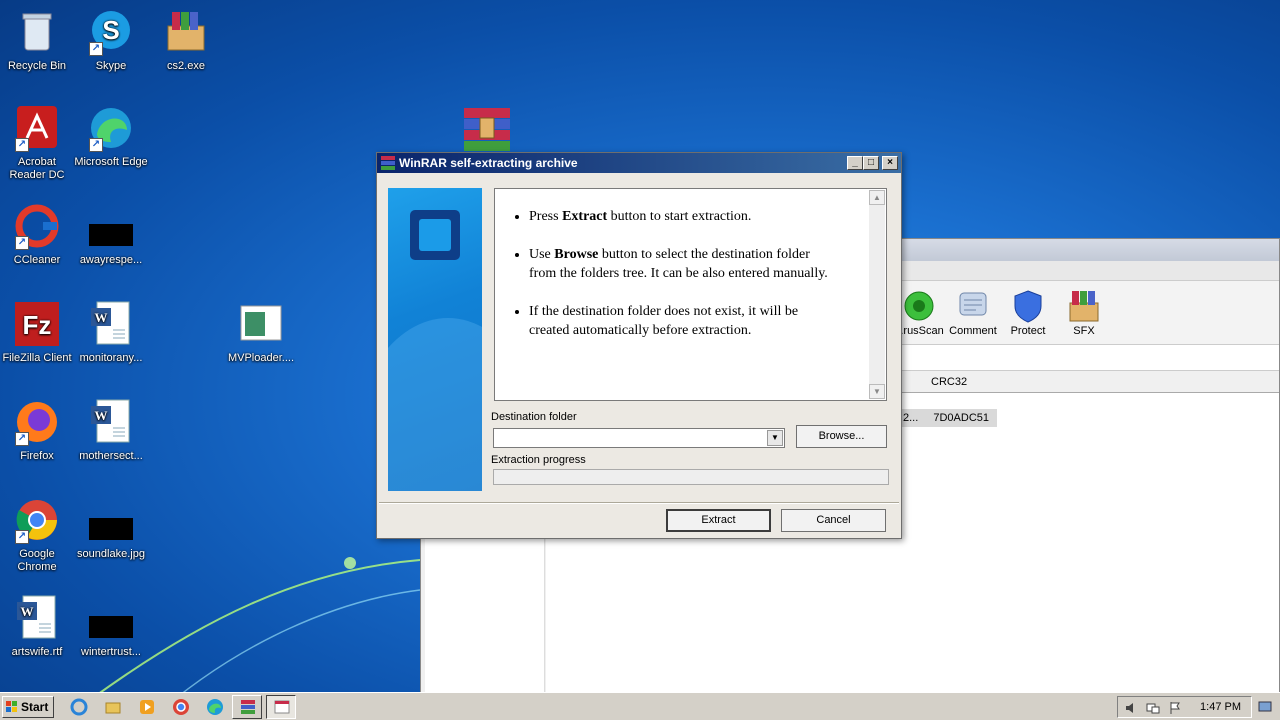 The height and width of the screenshot is (720, 1280). I want to click on extraction-progress-label: Extraction progress, so click(538, 460).